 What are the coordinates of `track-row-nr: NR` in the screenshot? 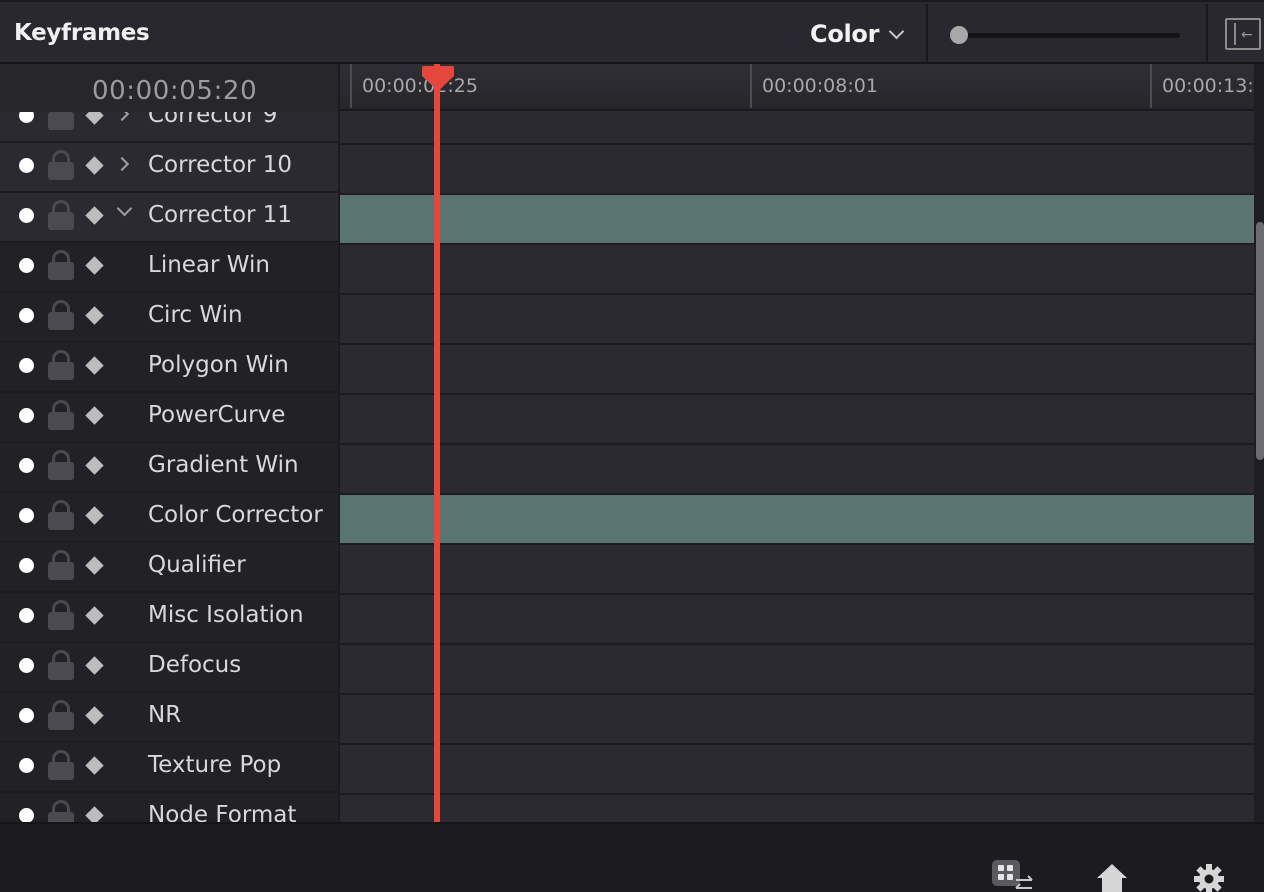 It's located at (169, 718).